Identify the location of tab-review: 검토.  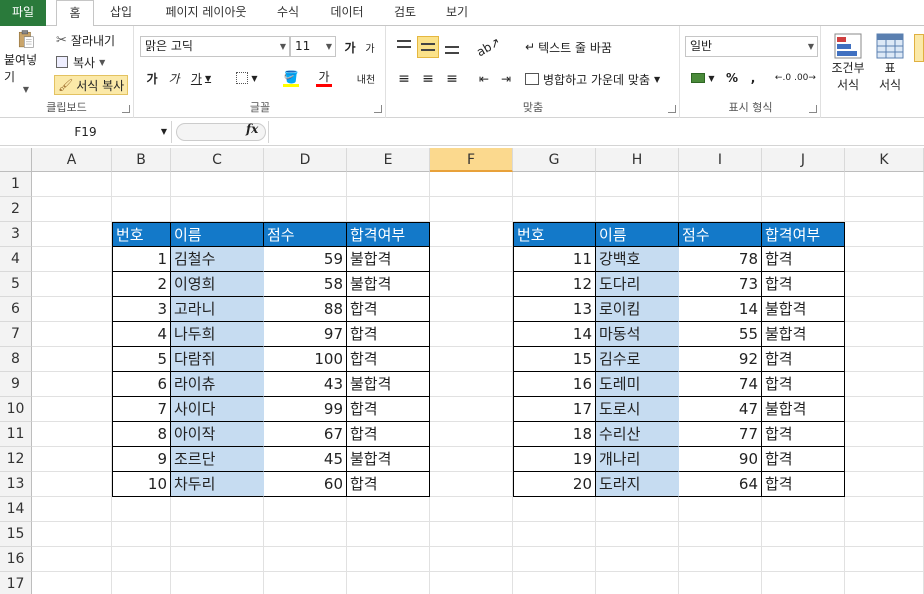
(405, 13).